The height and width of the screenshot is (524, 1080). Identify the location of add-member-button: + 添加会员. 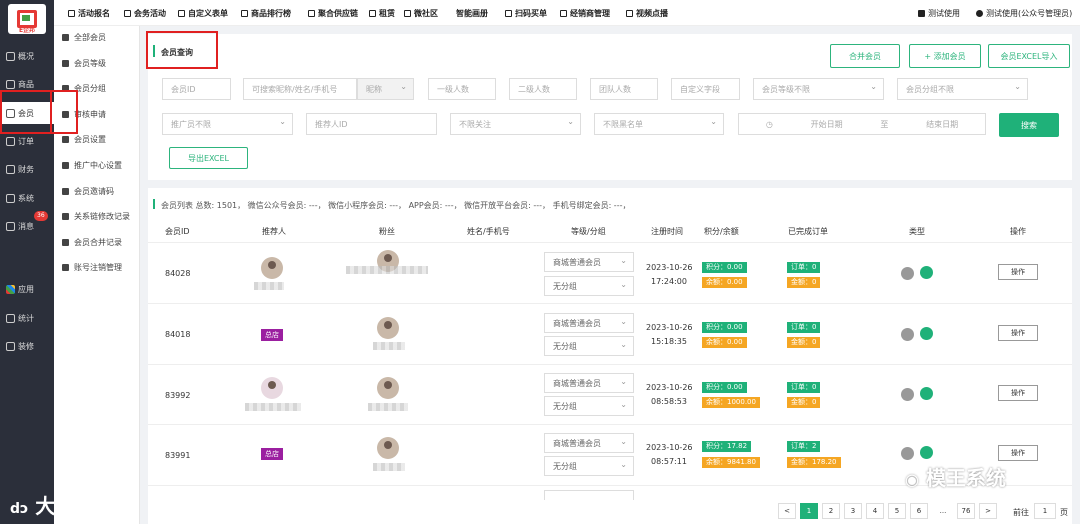
(945, 56).